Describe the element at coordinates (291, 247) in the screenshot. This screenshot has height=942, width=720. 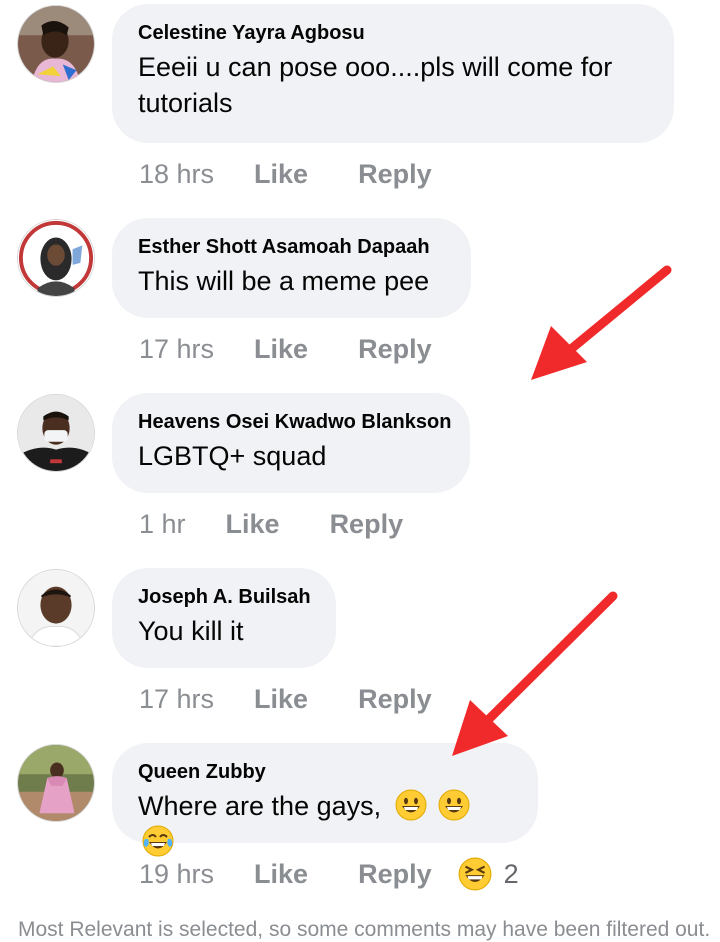
I see `comment-author: Esther Shott Asamoah Dapaah` at that location.